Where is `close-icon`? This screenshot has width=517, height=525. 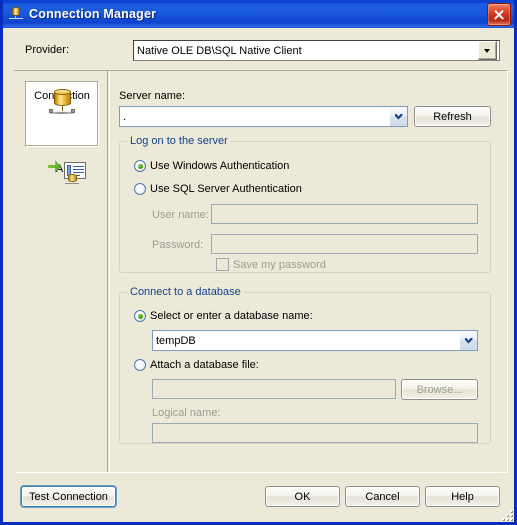 close-icon is located at coordinates (499, 14).